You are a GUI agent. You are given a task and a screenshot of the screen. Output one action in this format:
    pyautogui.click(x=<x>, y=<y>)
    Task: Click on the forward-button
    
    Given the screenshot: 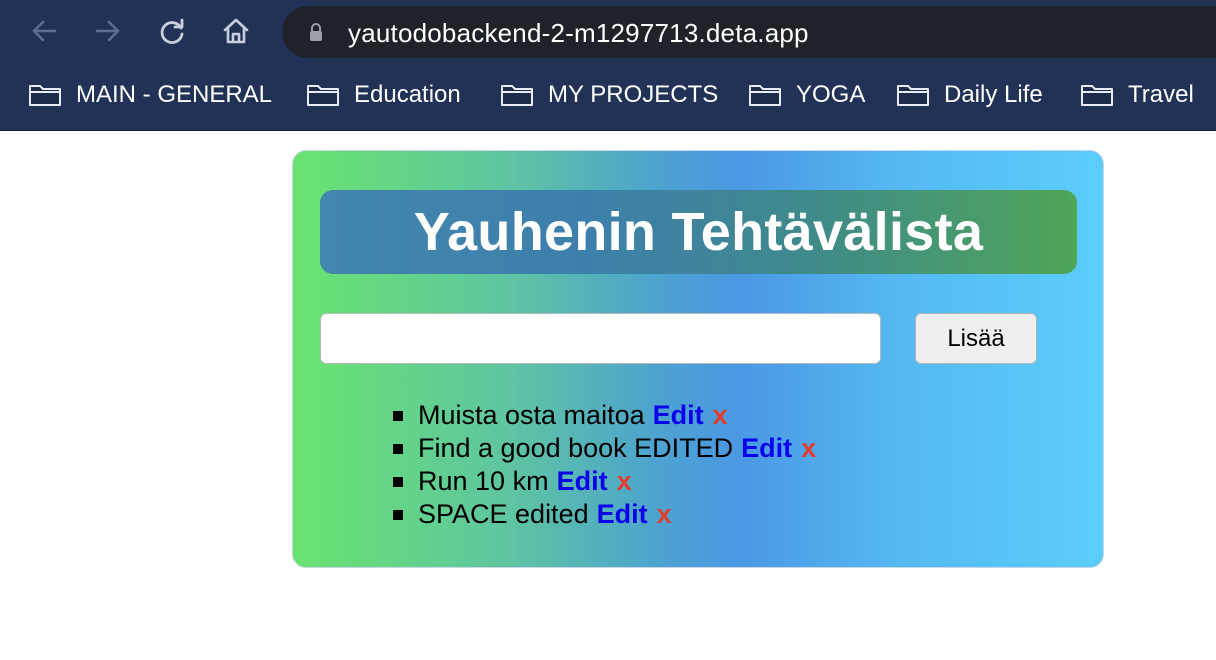 What is the action you would take?
    pyautogui.click(x=108, y=31)
    